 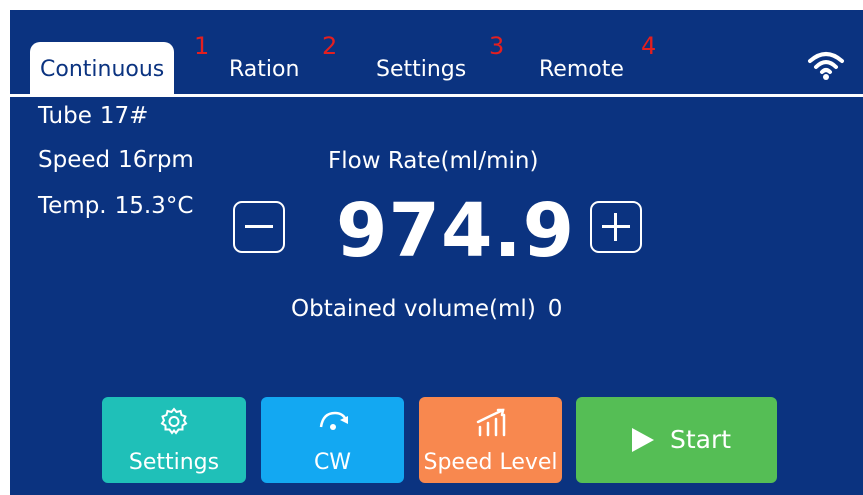 I want to click on tab-remote-label: Remote, so click(x=581, y=69).